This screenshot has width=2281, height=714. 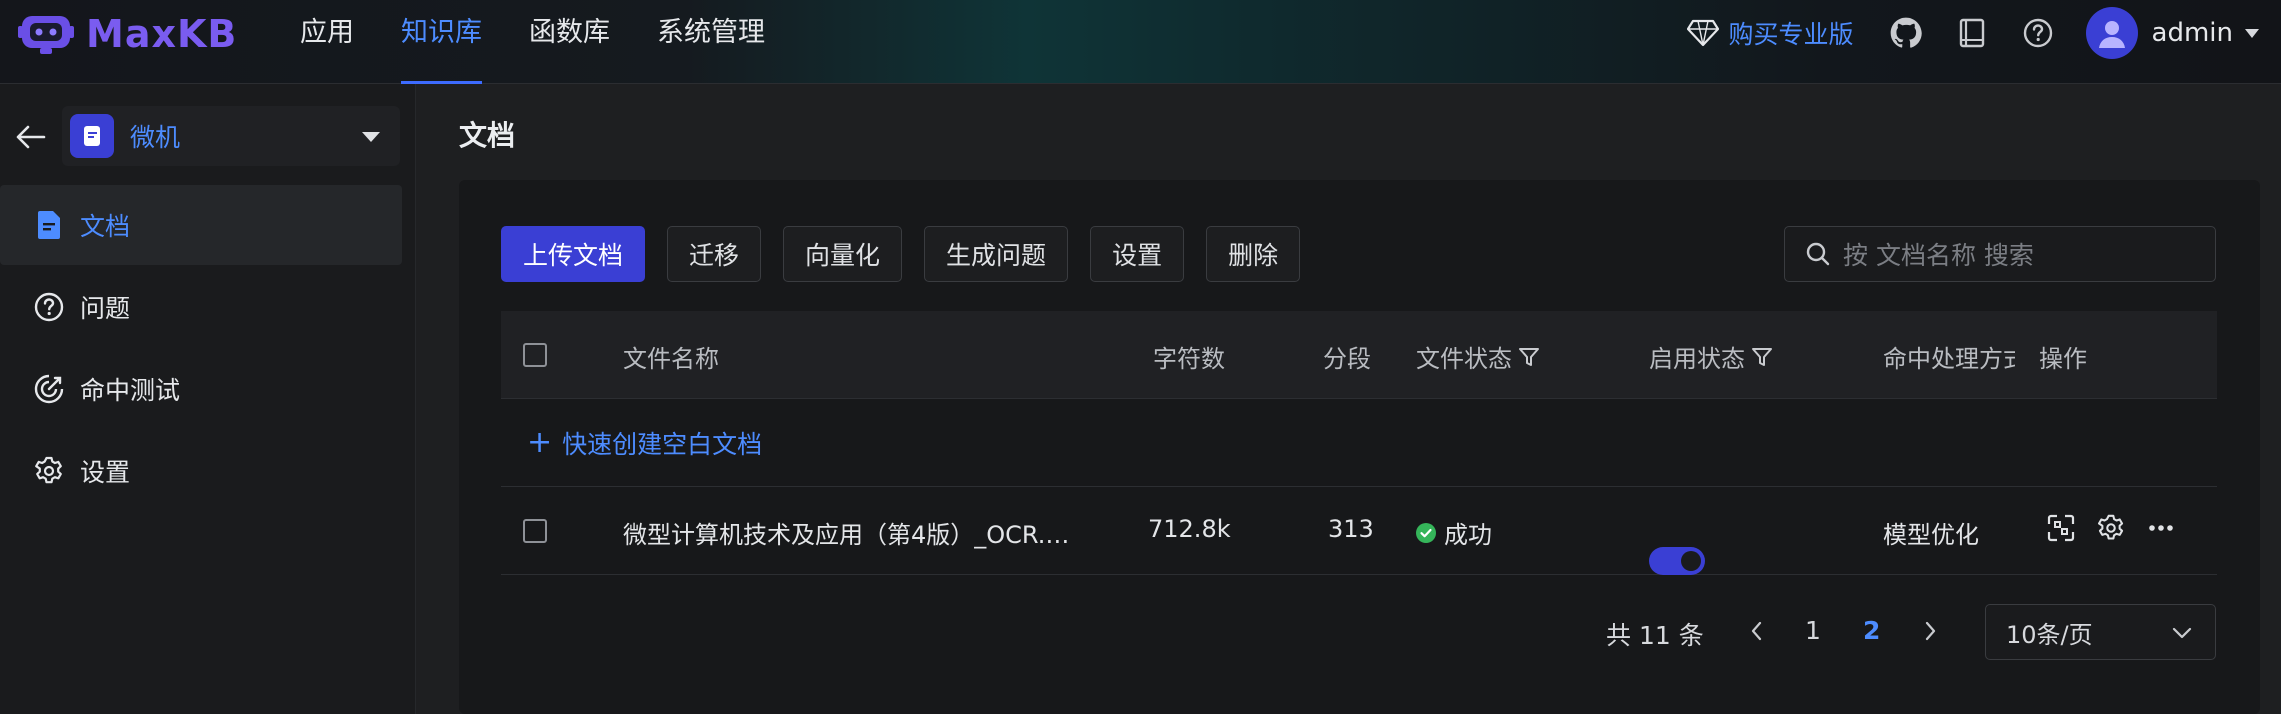 I want to click on column-enabled-status: 启用状态, so click(x=1711, y=356).